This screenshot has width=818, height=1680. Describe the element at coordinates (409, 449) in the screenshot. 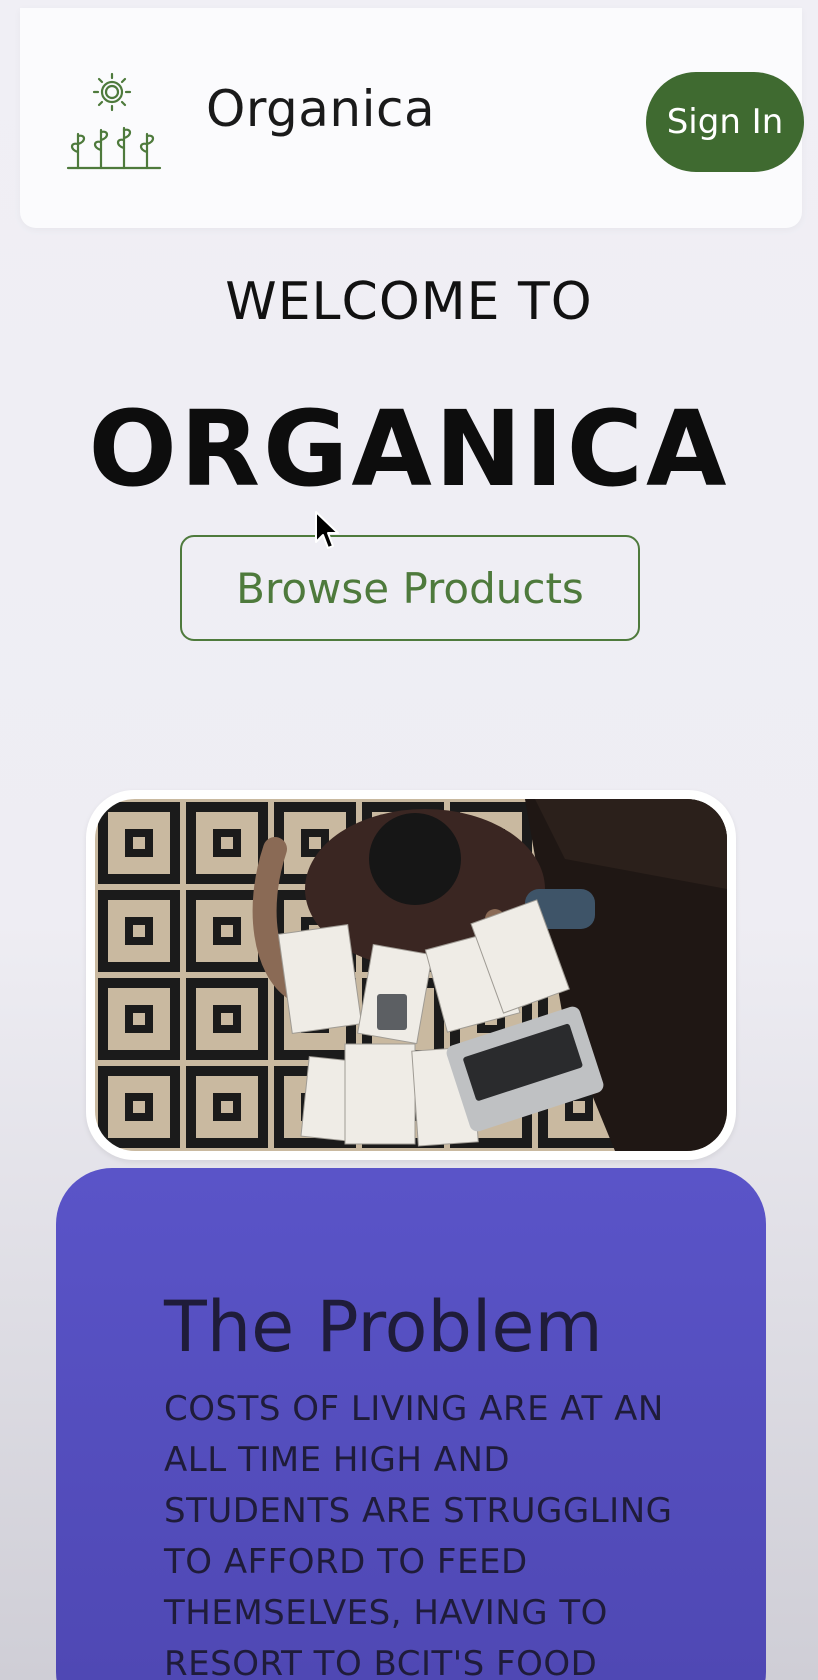

I see `hero-title: ORGANICA` at that location.